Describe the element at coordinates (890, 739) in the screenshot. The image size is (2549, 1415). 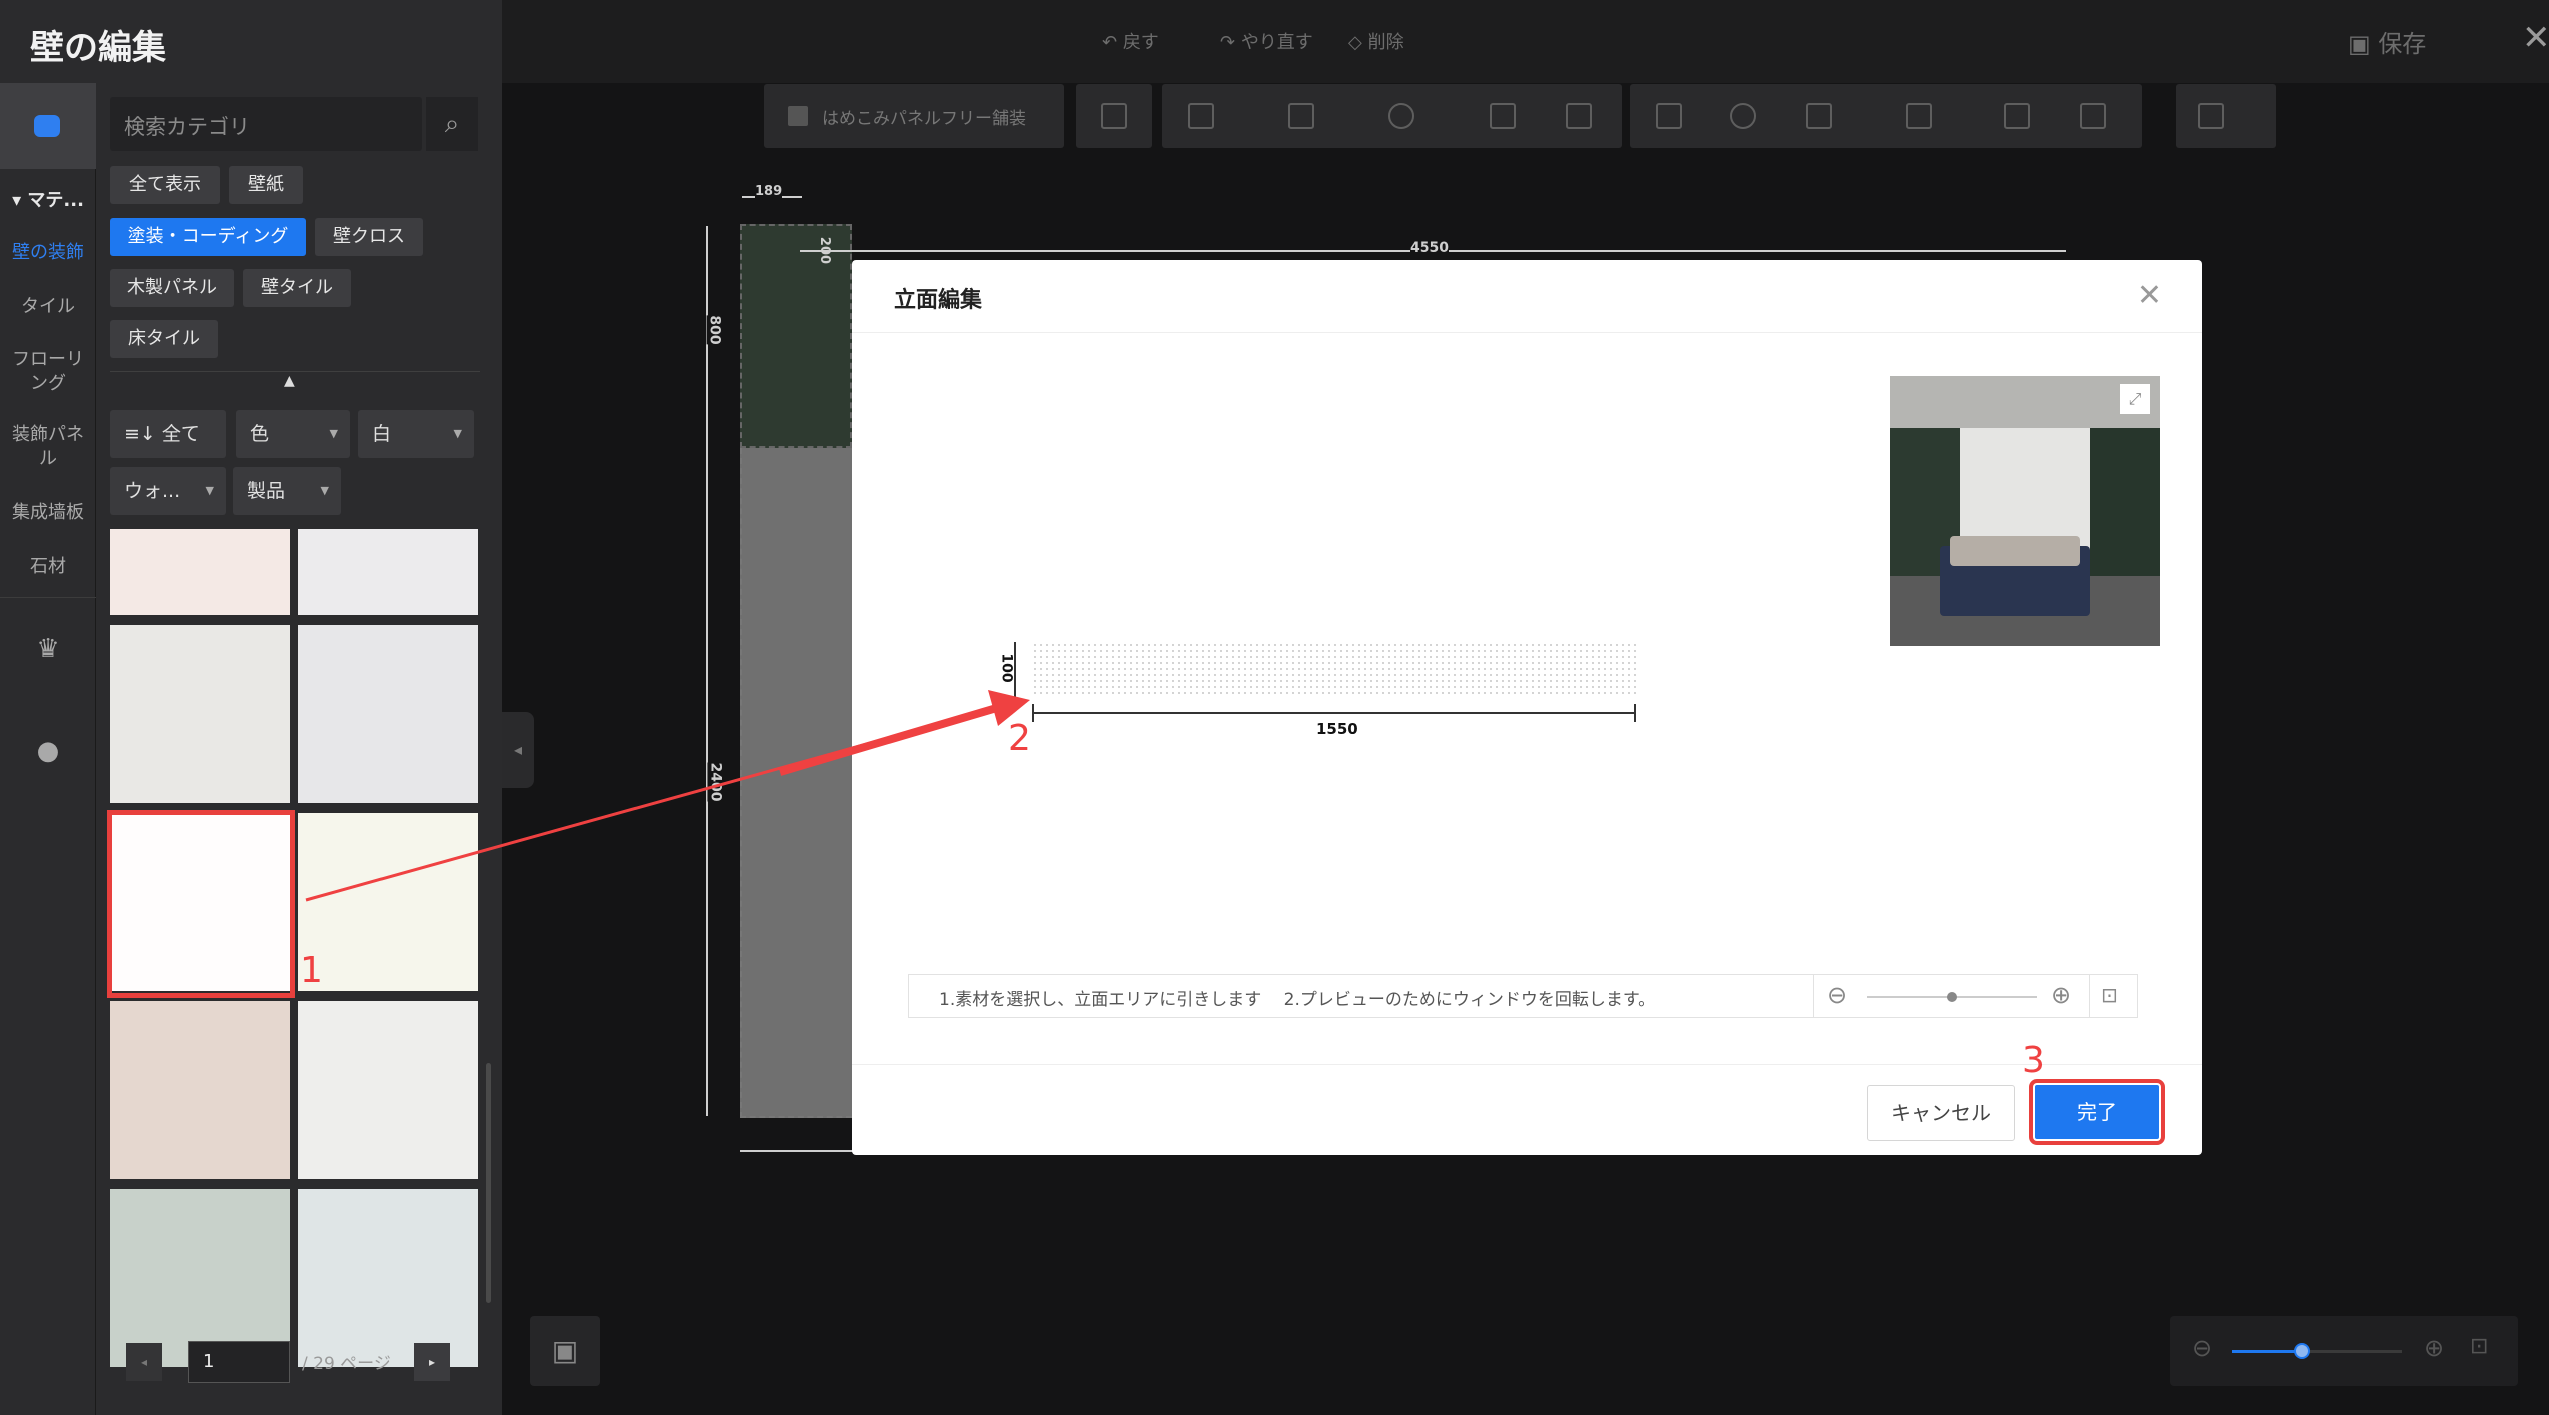
I see `arrow-thick-segment` at that location.